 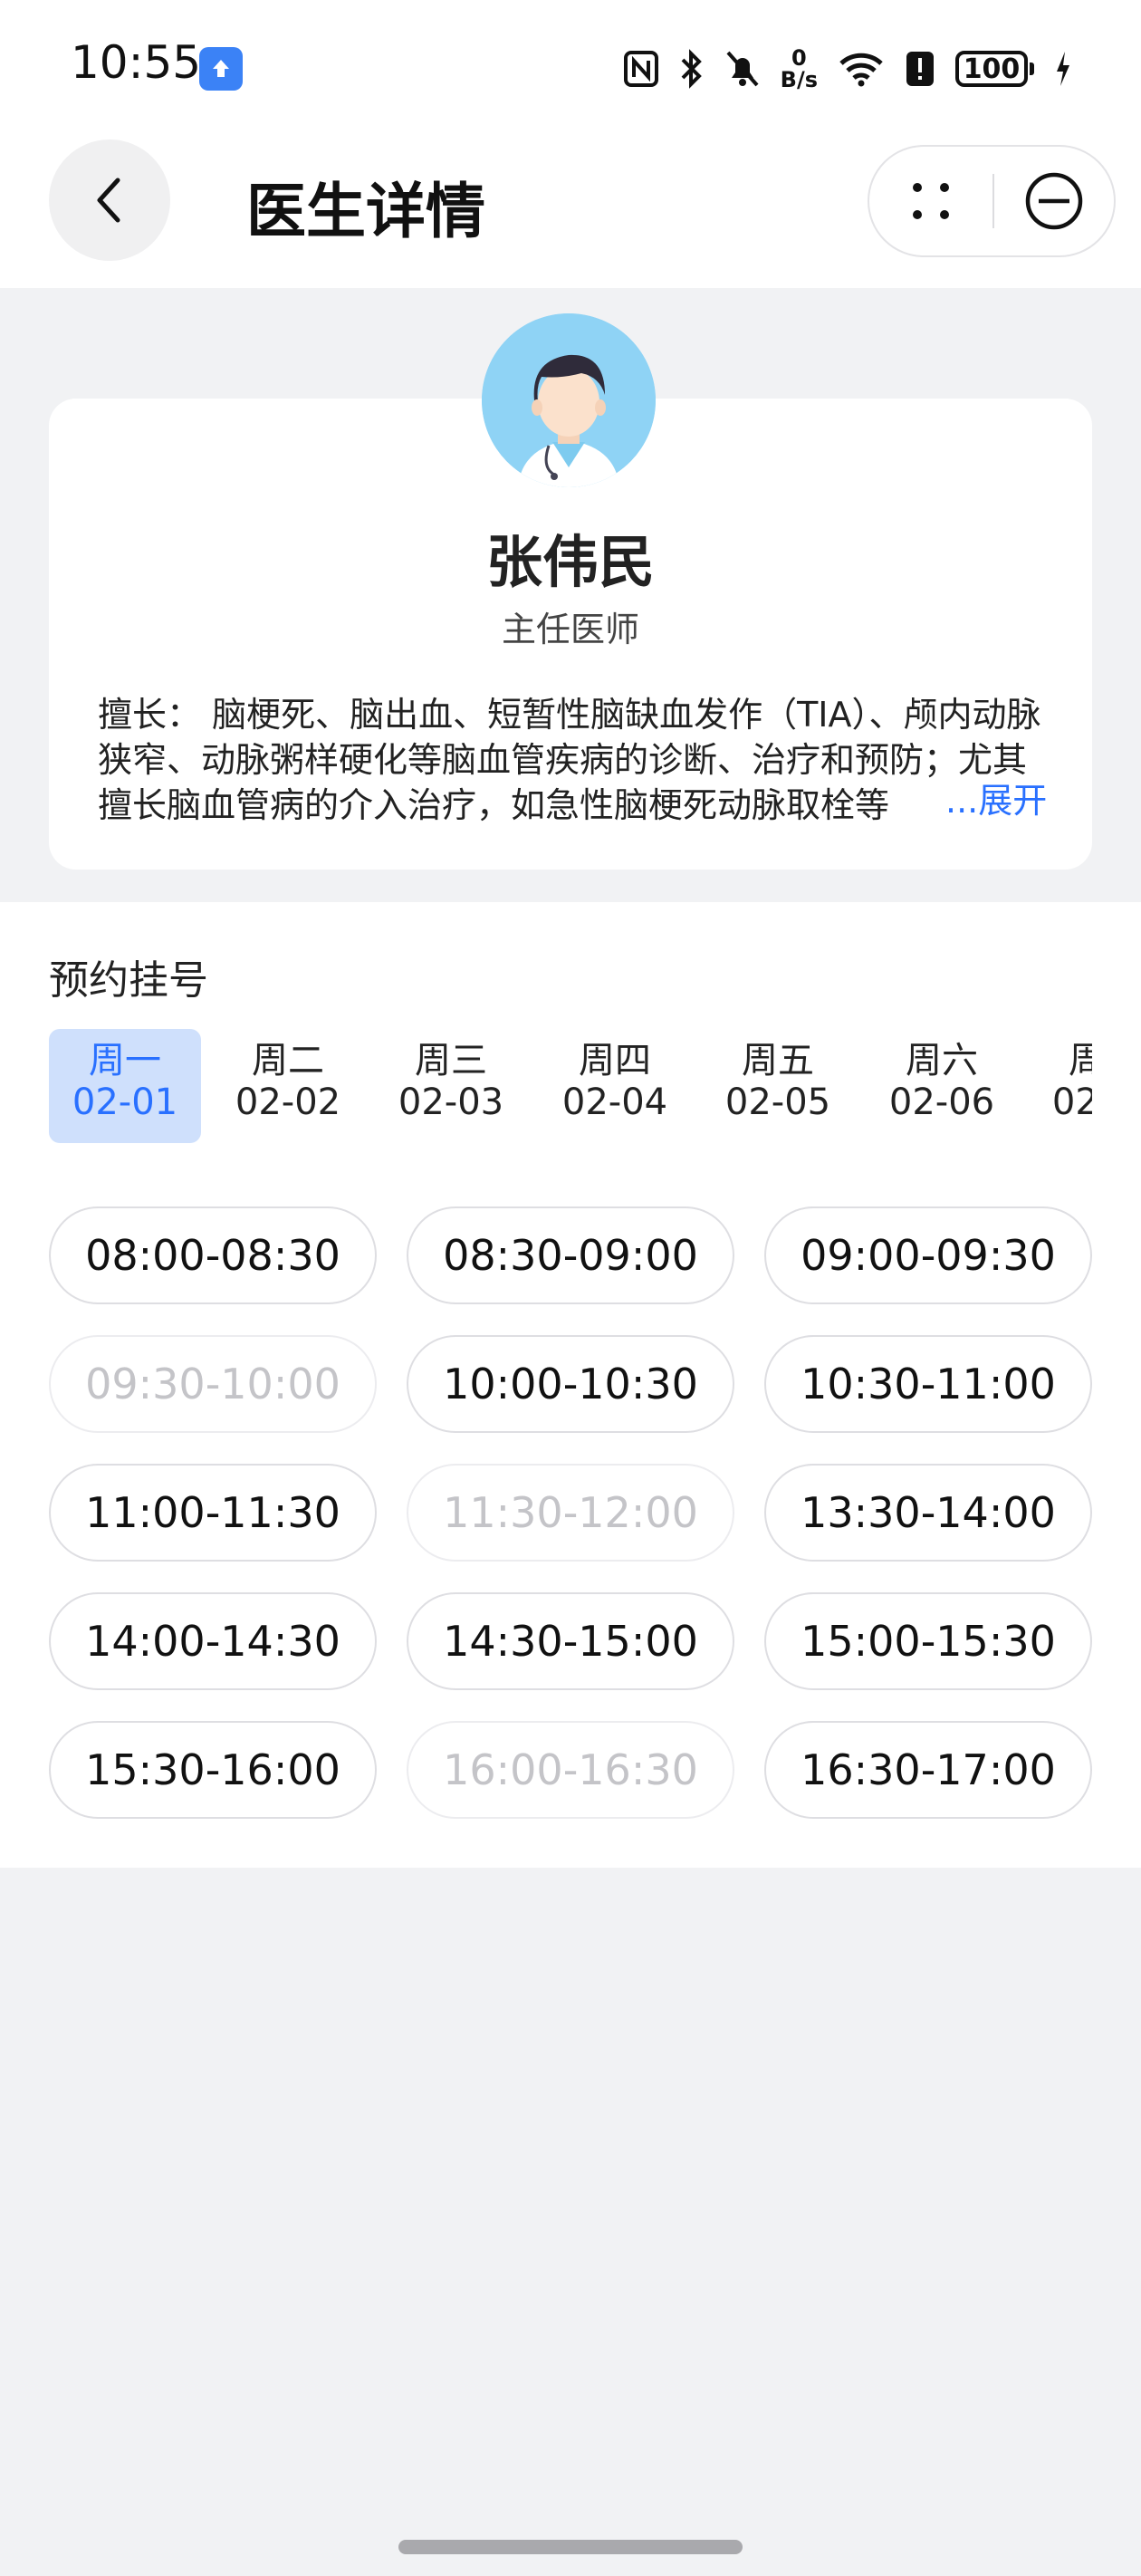 I want to click on date-tab-mon: 周一 02-01, so click(x=125, y=1086).